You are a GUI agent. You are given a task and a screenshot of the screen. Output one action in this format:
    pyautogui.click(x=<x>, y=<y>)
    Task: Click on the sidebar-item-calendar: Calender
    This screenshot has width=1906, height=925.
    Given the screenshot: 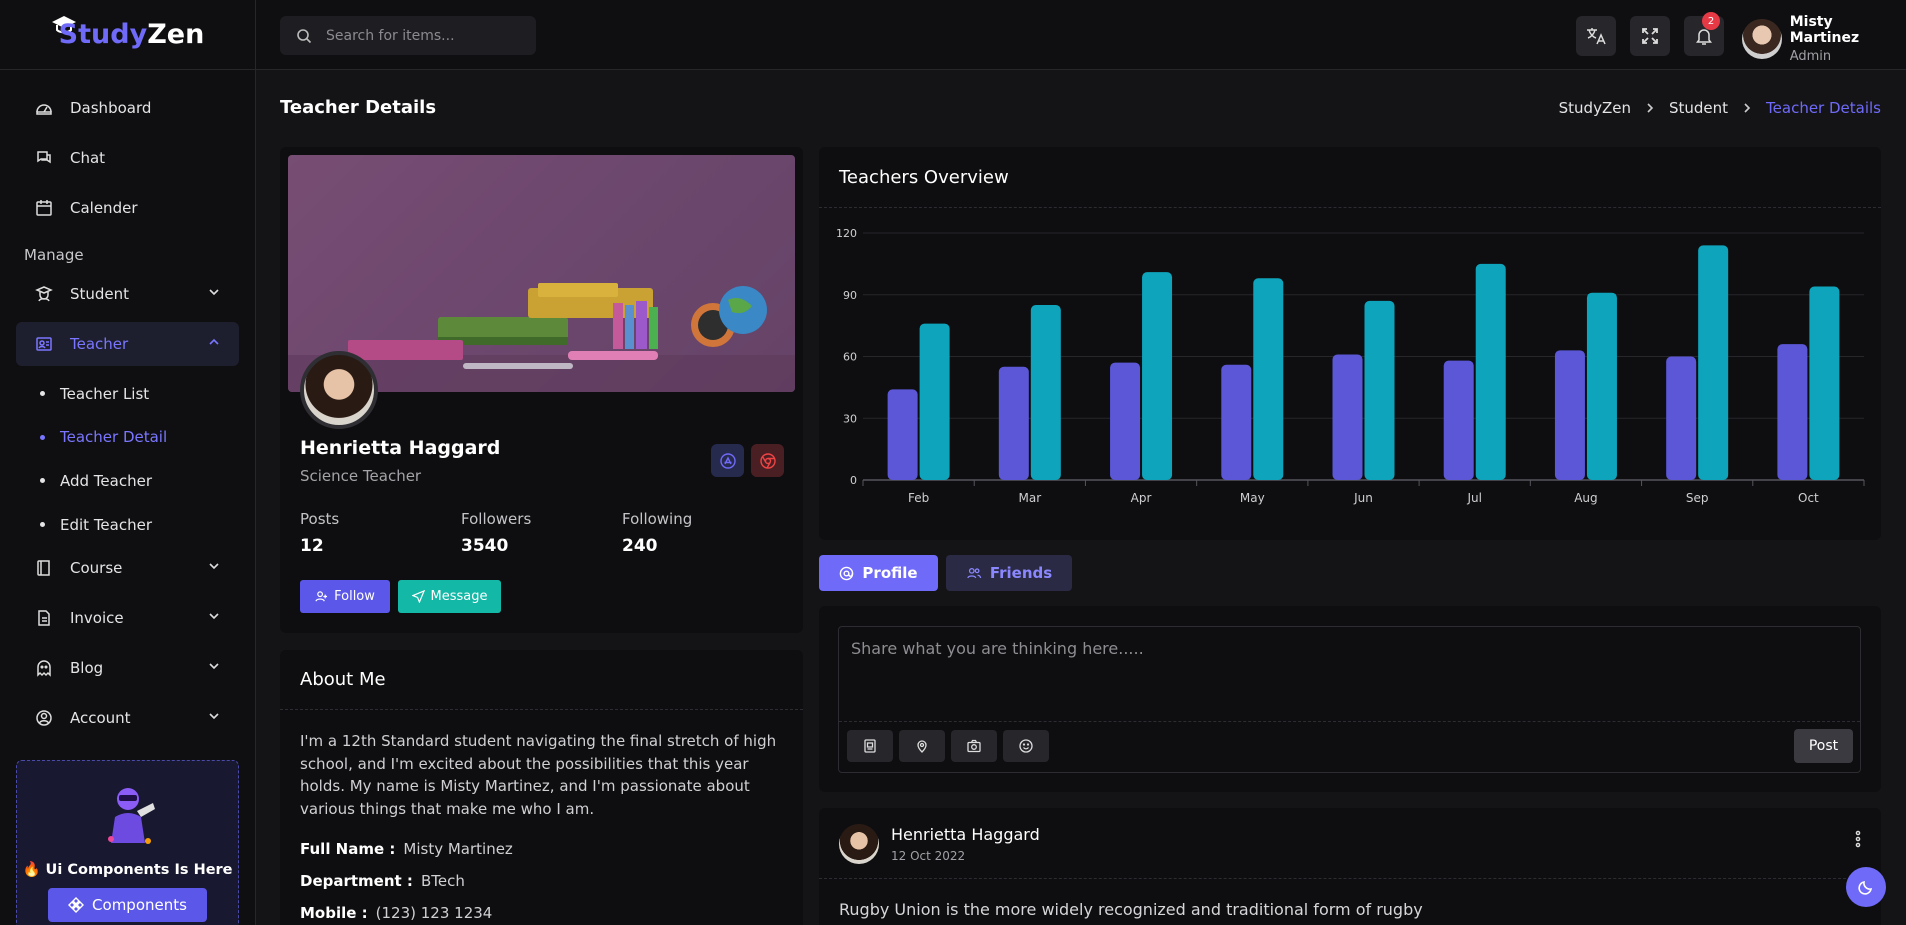 What is the action you would take?
    pyautogui.click(x=127, y=208)
    